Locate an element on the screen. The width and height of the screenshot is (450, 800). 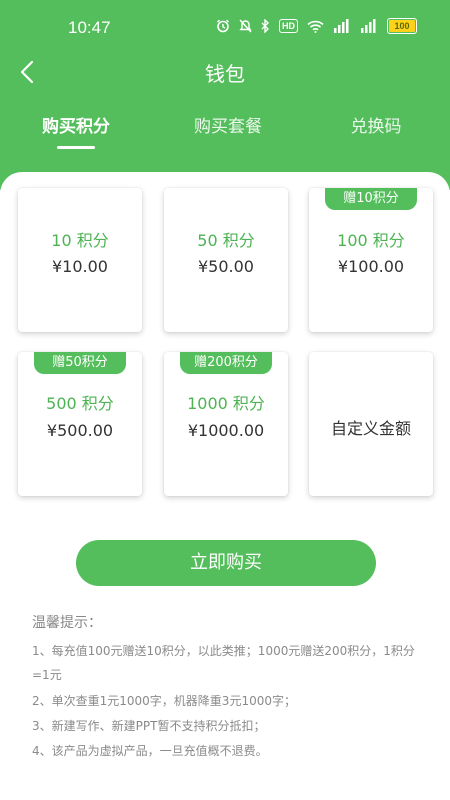
package-card-1000: 赠200积分 1000 积分 ¥1000.00 is located at coordinates (226, 424).